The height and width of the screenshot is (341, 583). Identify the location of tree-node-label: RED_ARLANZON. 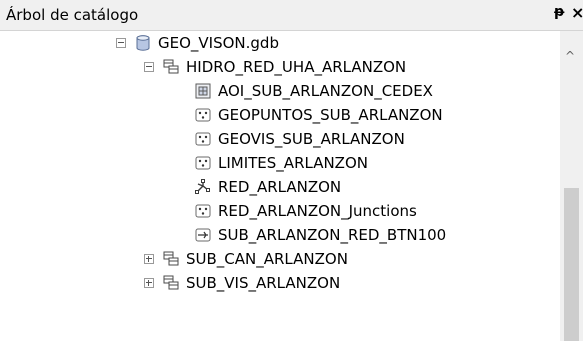
(280, 187).